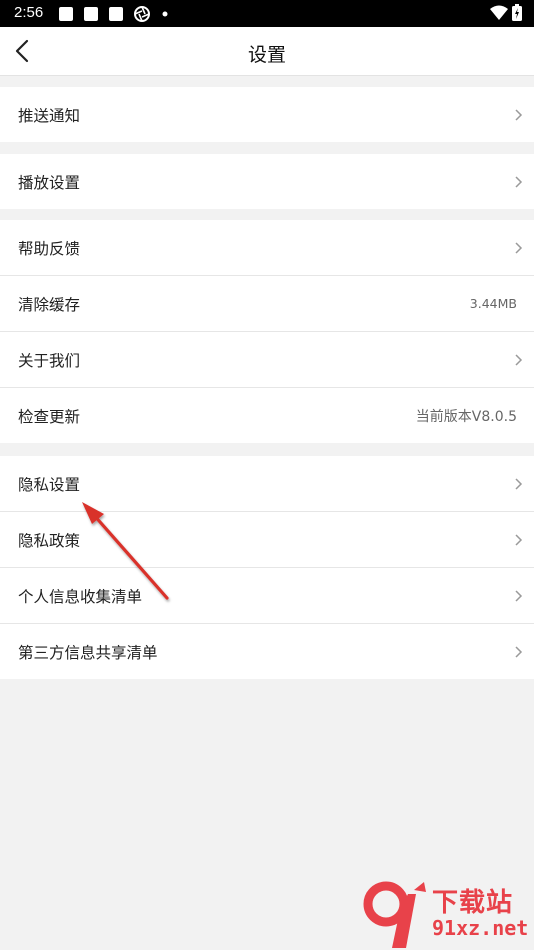 The width and height of the screenshot is (534, 950). I want to click on version-value: 当前版本V8.0.5, so click(466, 416).